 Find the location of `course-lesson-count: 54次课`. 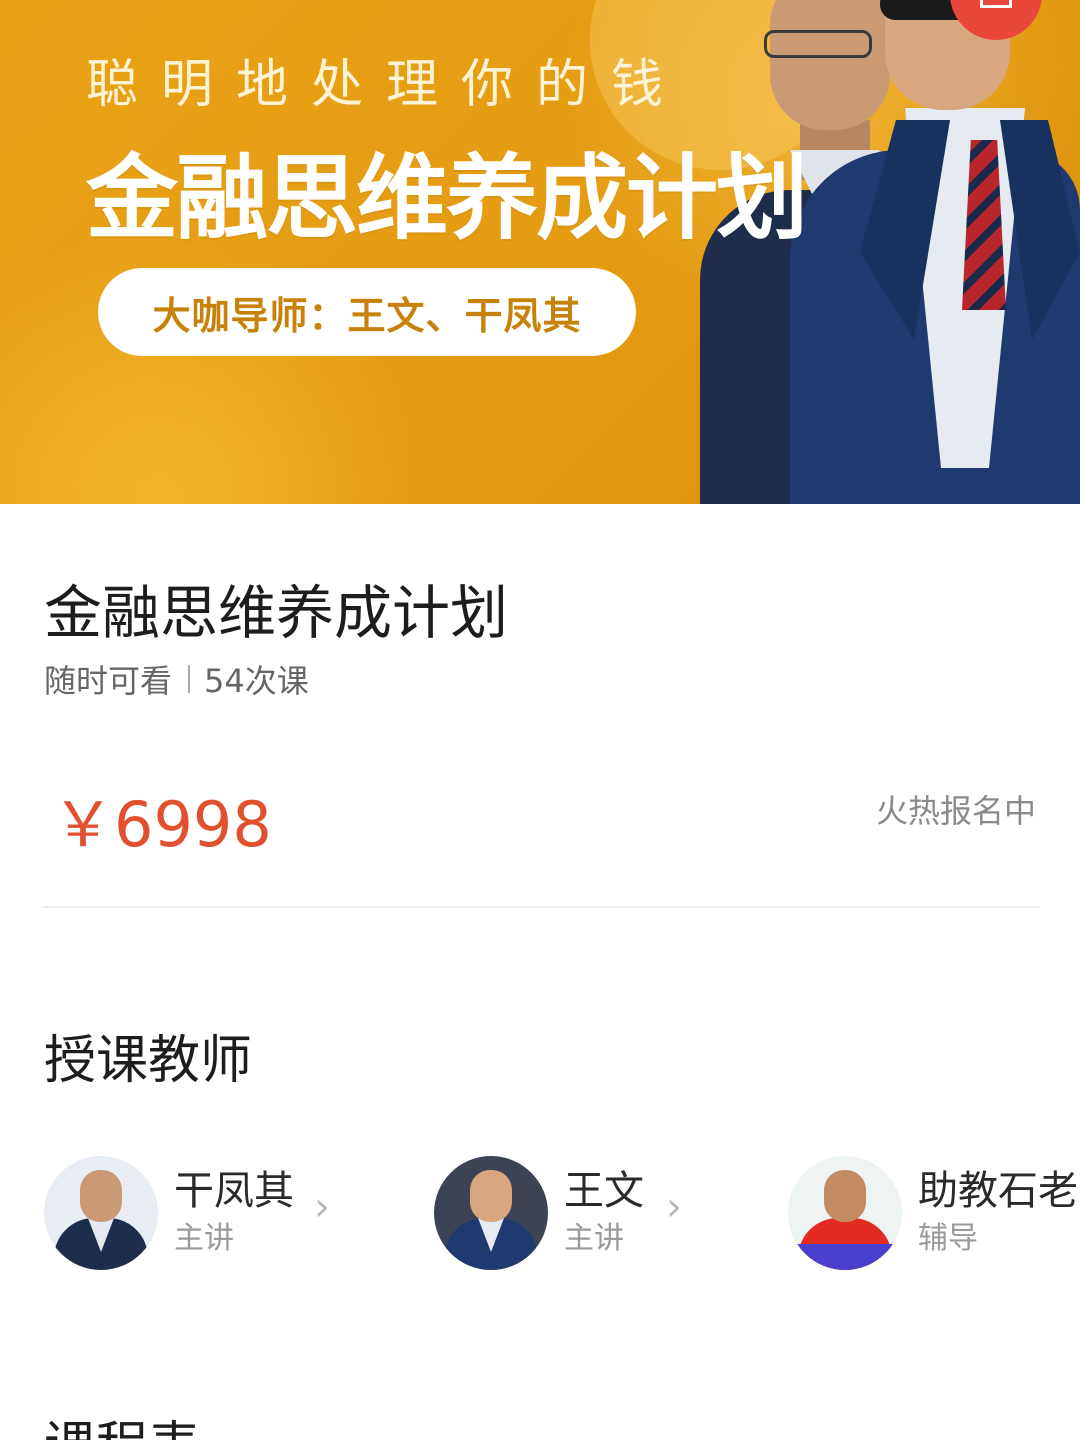

course-lesson-count: 54次课 is located at coordinates (256, 681).